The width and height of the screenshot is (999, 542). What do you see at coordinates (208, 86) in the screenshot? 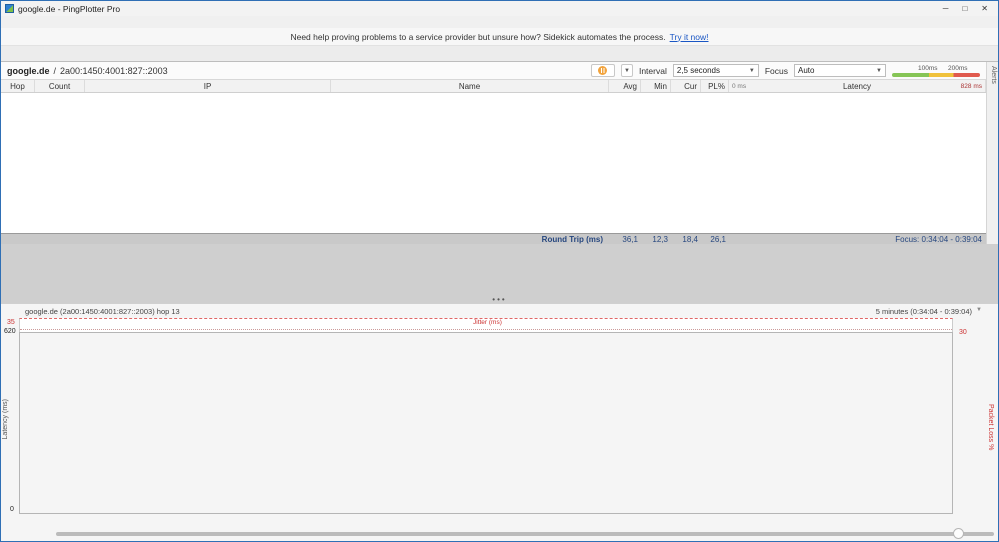
I see `col-header-ip: IP` at bounding box center [208, 86].